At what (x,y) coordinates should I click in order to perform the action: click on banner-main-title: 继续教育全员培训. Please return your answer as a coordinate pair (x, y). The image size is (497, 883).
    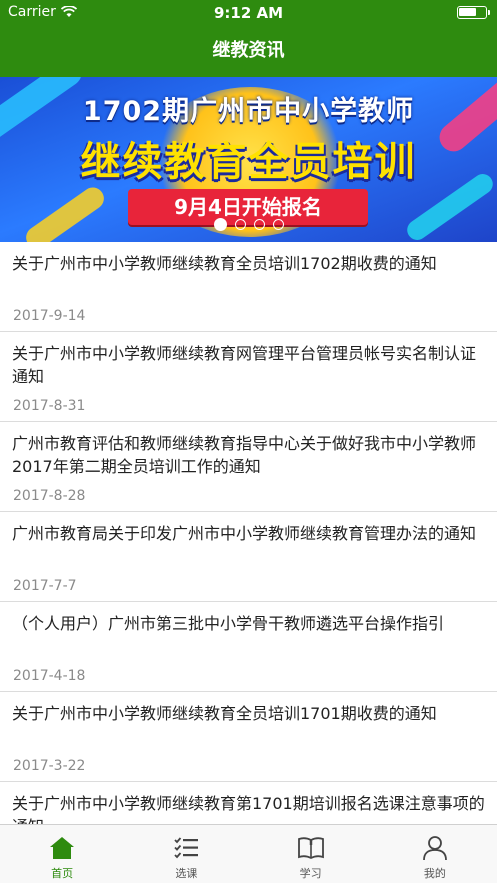
    Looking at the image, I should click on (248, 162).